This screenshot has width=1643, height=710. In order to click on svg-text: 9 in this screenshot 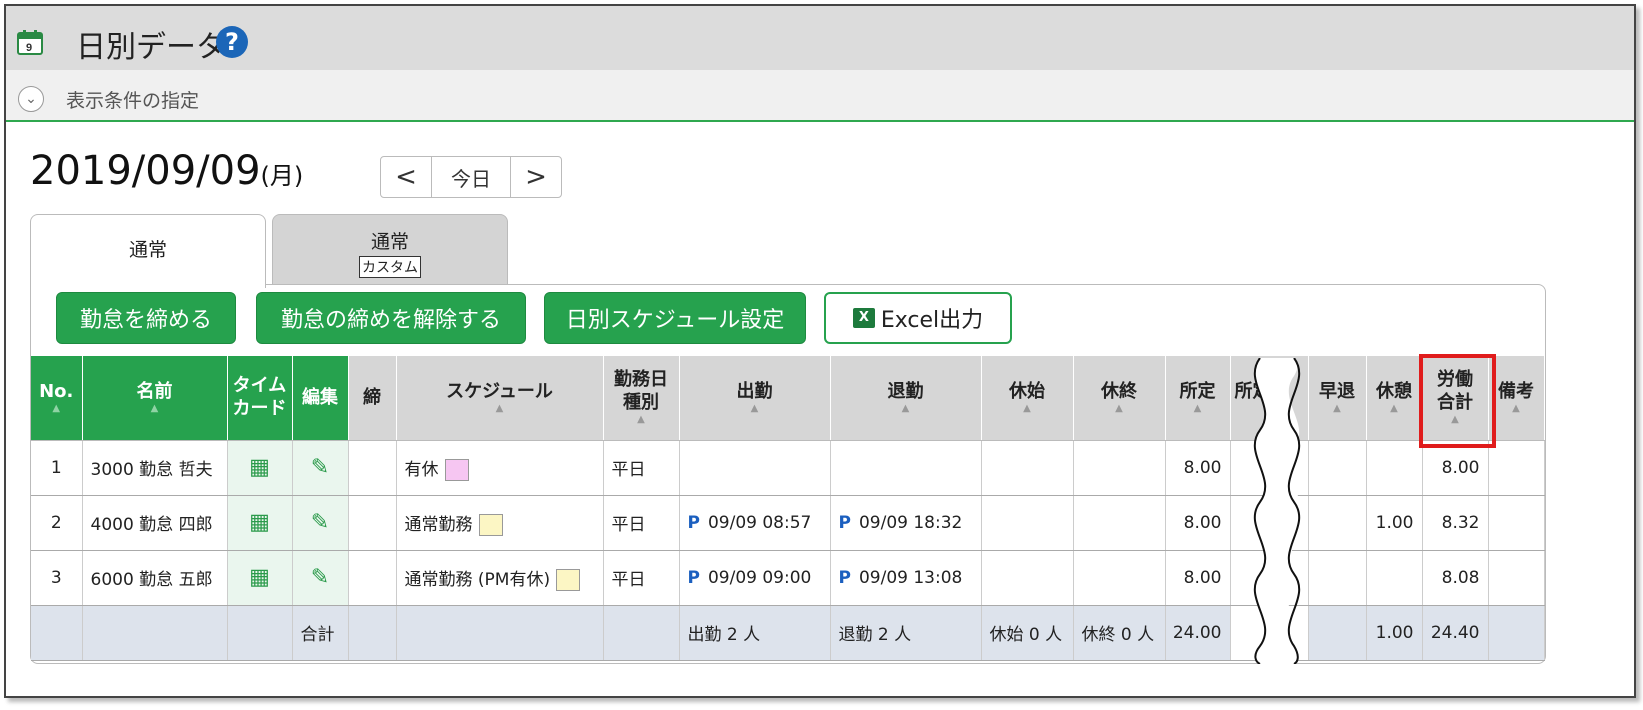, I will do `click(29, 48)`.